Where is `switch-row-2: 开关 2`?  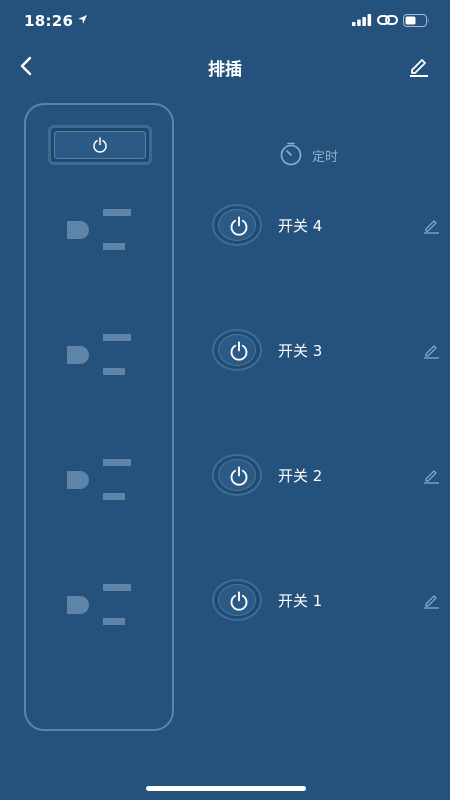
switch-row-2: 开关 2 is located at coordinates (326, 477).